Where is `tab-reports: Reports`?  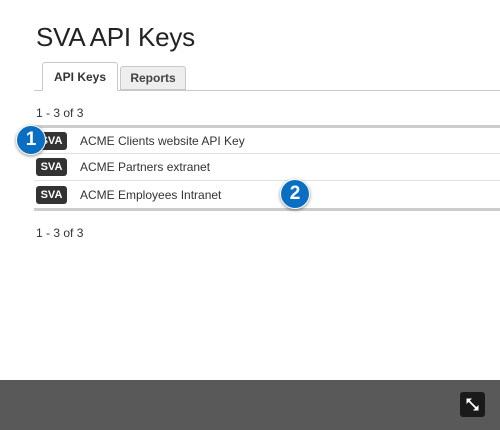
tab-reports: Reports is located at coordinates (153, 78).